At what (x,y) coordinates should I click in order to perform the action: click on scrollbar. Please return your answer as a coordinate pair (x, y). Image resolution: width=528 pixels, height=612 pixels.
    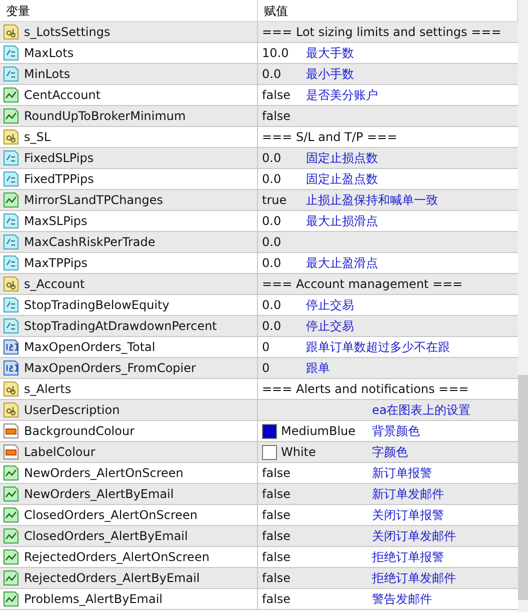
    Looking at the image, I should click on (523, 306).